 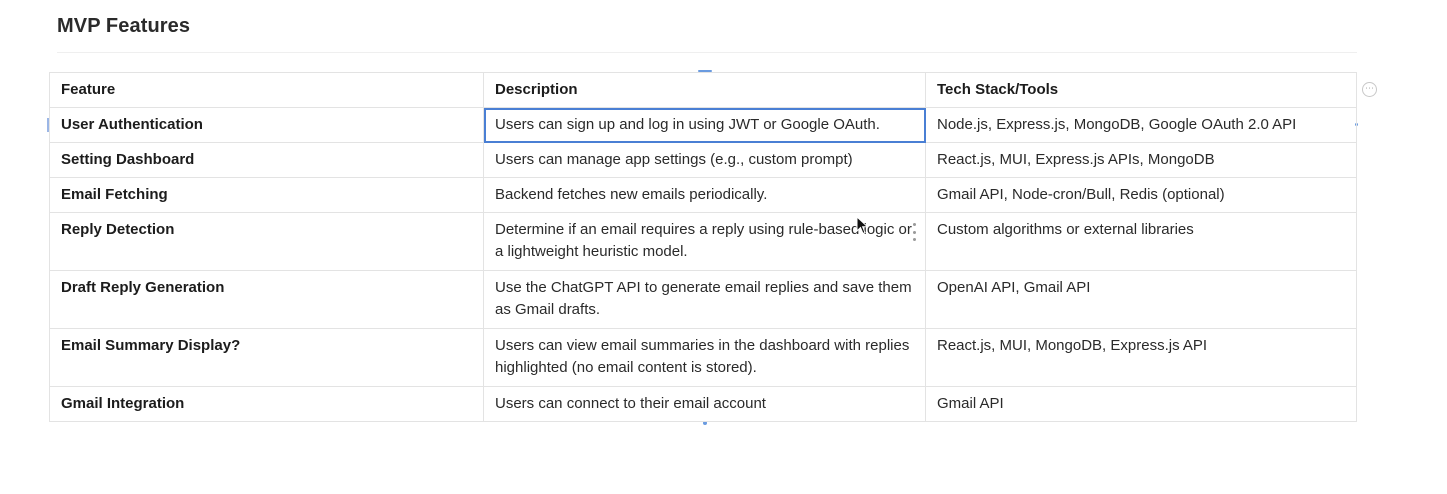 I want to click on header-description: Description, so click(x=704, y=90).